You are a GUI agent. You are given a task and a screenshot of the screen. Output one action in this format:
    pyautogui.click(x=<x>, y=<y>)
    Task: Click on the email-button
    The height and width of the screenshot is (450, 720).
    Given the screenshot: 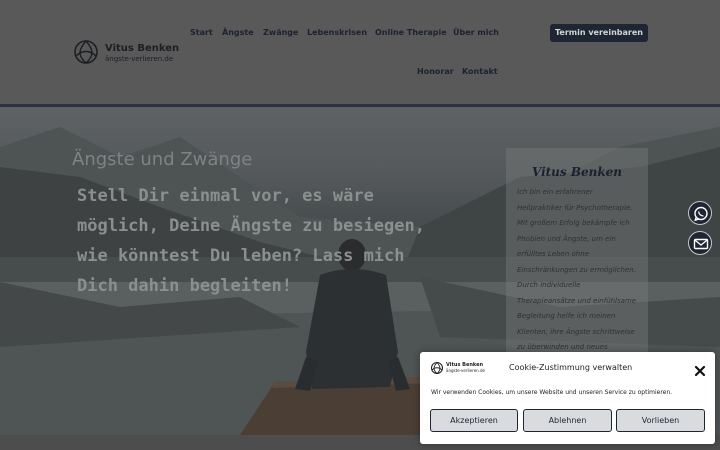 What is the action you would take?
    pyautogui.click(x=700, y=243)
    